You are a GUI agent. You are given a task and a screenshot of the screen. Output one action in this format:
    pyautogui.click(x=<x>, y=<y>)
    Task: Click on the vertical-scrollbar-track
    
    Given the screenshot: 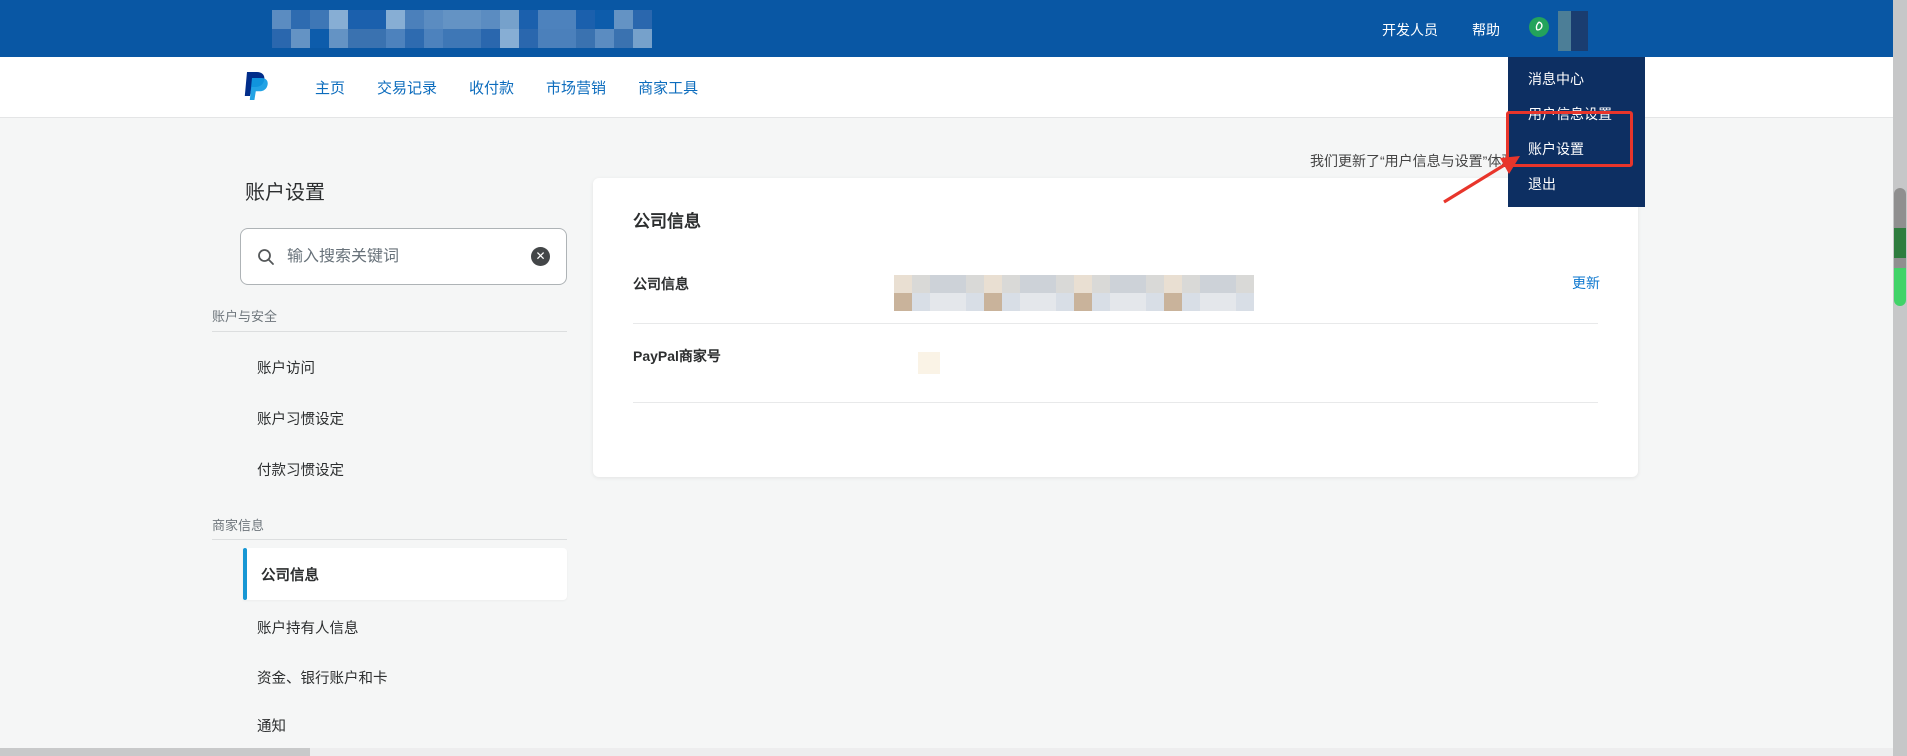 What is the action you would take?
    pyautogui.click(x=1900, y=378)
    